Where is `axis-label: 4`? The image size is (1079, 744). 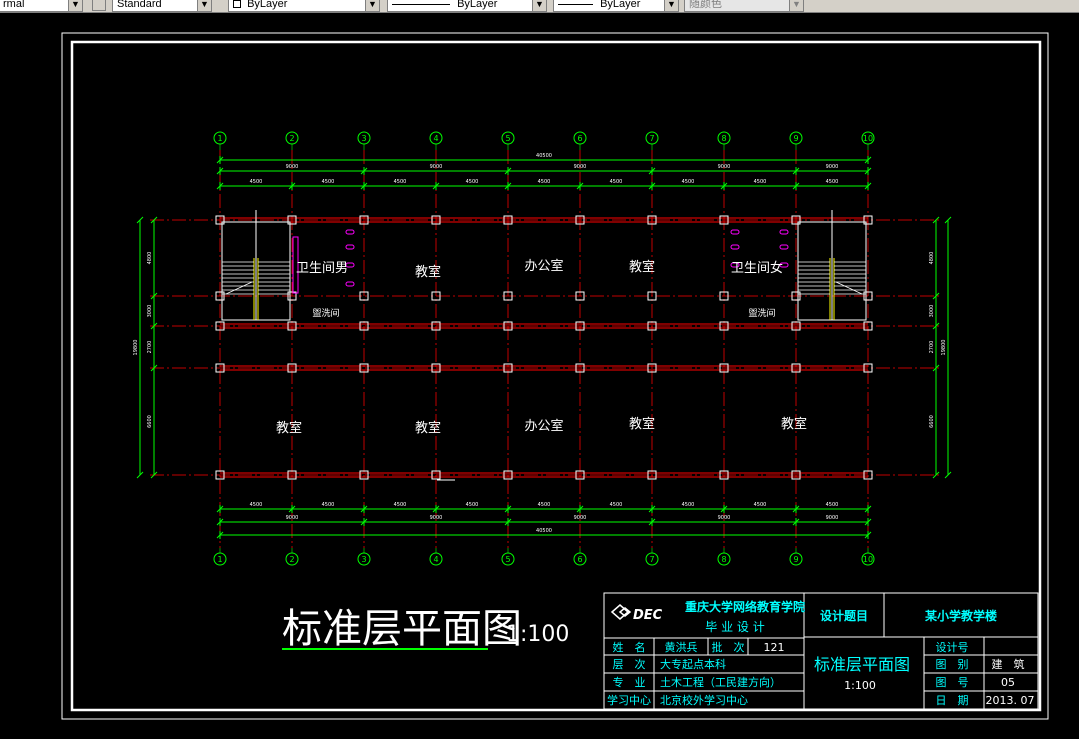
axis-label: 4 is located at coordinates (435, 559).